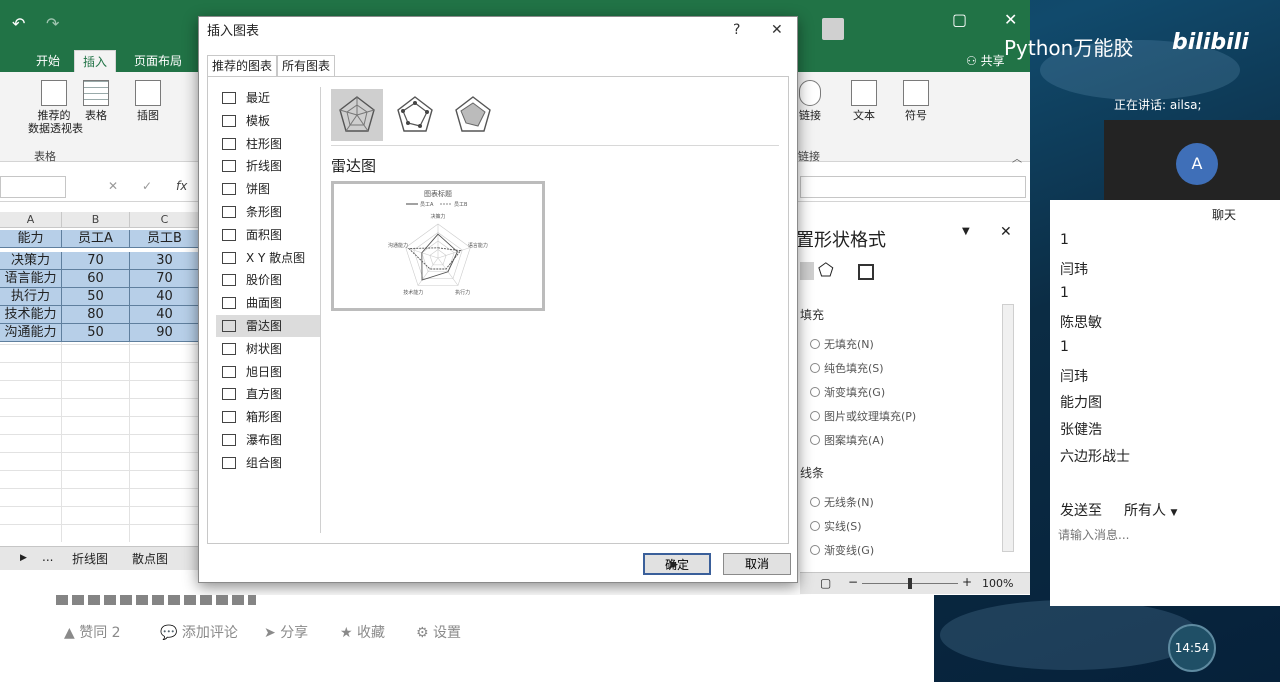  What do you see at coordinates (31, 239) in the screenshot?
I see `header-cell: 能力` at bounding box center [31, 239].